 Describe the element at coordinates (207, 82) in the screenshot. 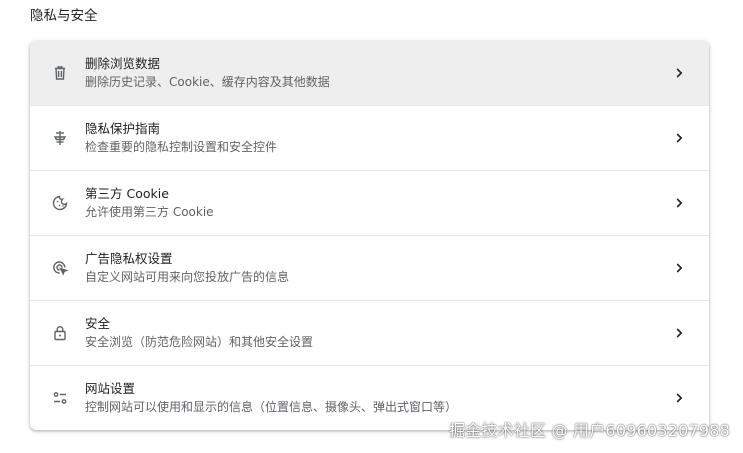

I see `row-description: 删除历史记录、Cookie、缓存内容及其他数据` at that location.